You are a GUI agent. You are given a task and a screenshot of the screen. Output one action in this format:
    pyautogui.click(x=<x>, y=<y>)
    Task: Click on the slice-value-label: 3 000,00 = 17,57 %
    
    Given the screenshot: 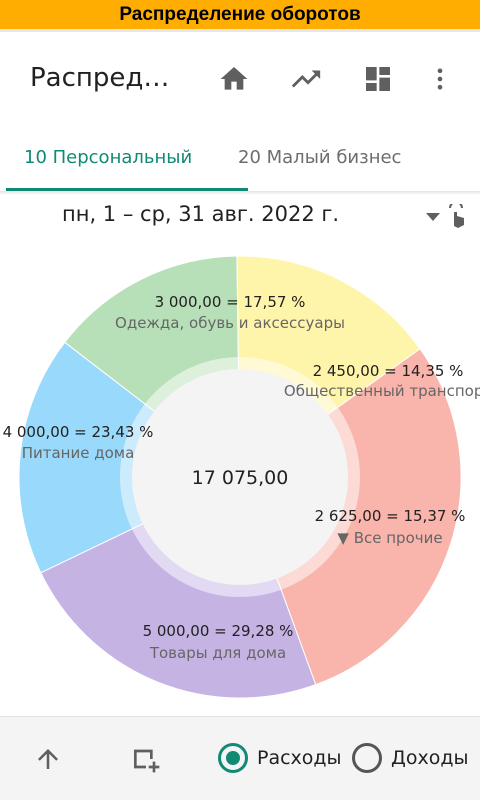 What is the action you would take?
    pyautogui.click(x=230, y=302)
    